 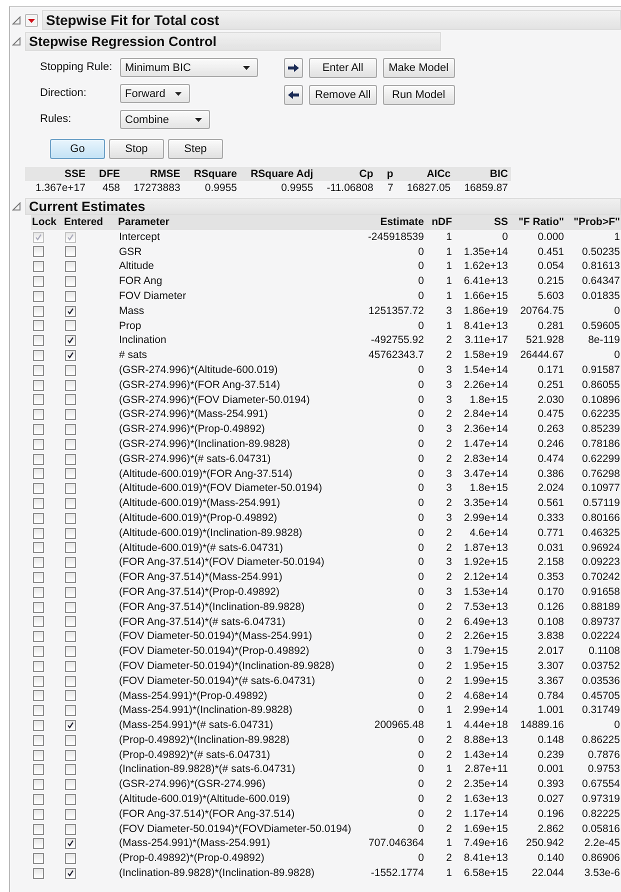 I want to click on action-button: Enter All, so click(x=343, y=68).